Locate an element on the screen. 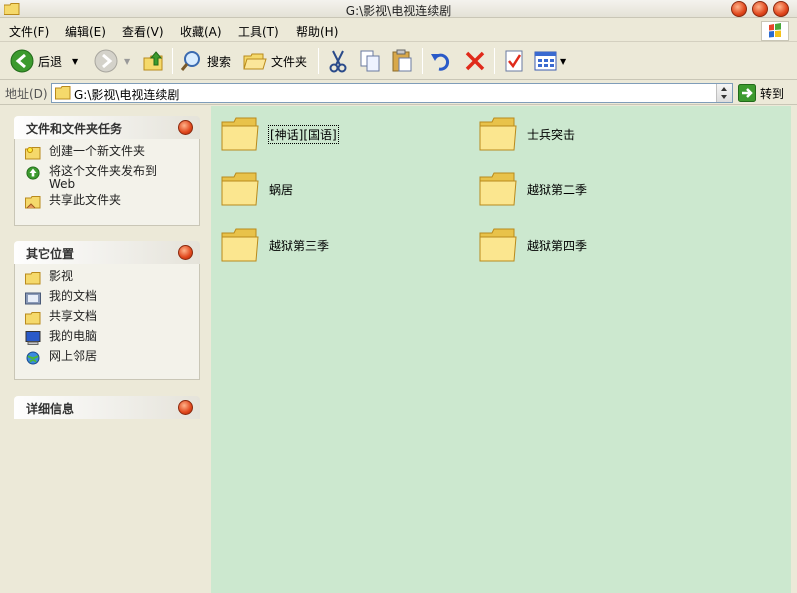  up-folder-icon is located at coordinates (153, 61).